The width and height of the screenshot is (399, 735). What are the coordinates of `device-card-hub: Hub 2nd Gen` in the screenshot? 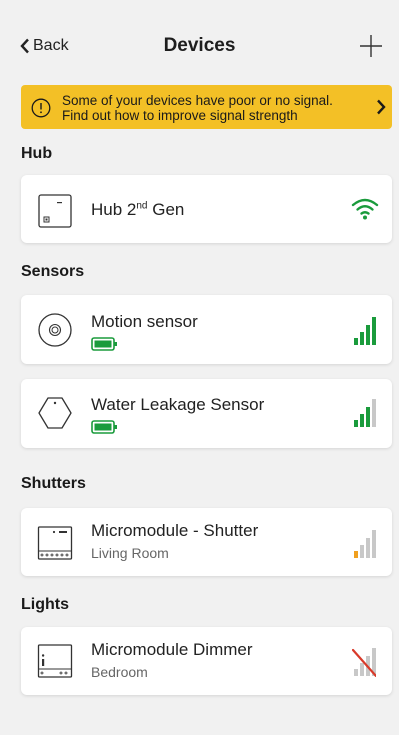 It's located at (206, 209).